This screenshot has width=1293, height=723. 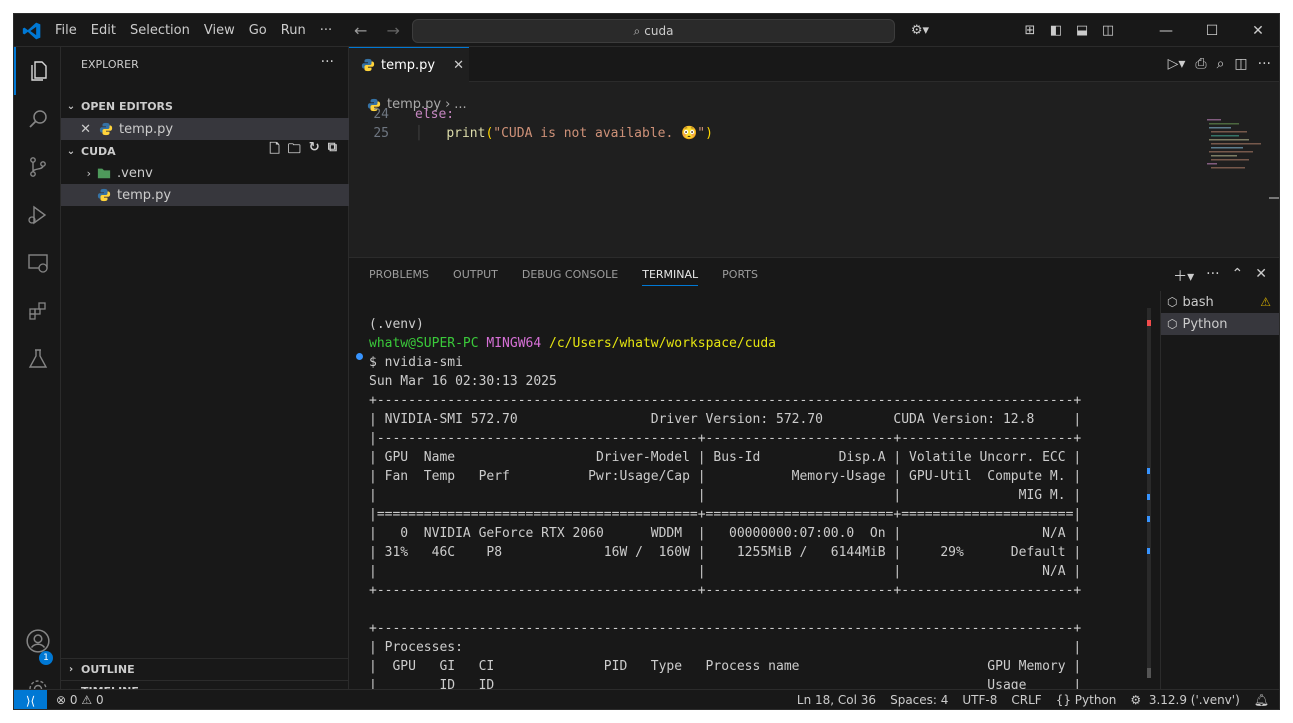 I want to click on terminal-scrollbar, so click(x=1151, y=493).